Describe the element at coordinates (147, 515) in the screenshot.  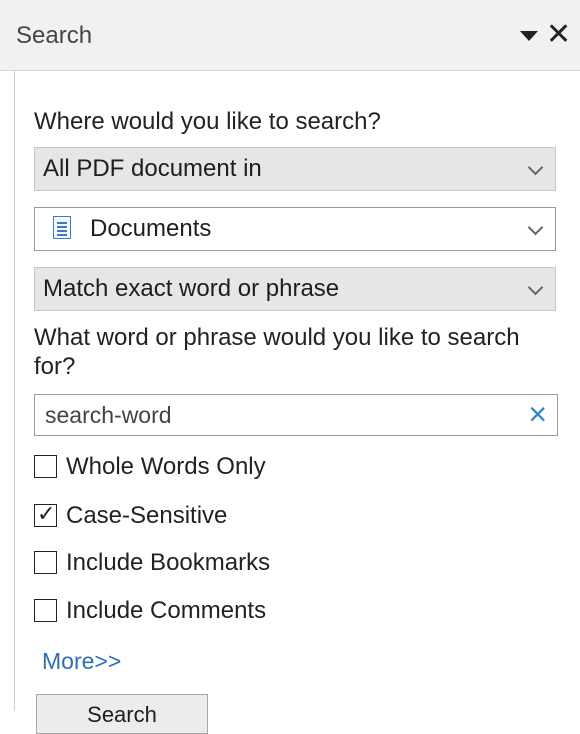
I see `option-label: Case-Sensitive` at that location.